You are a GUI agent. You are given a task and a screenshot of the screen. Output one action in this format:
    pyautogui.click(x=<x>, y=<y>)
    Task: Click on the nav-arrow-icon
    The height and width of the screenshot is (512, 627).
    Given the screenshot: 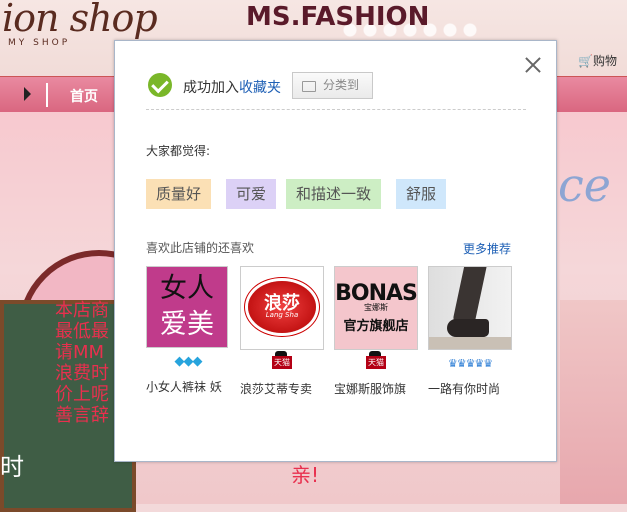 What is the action you would take?
    pyautogui.click(x=27, y=94)
    